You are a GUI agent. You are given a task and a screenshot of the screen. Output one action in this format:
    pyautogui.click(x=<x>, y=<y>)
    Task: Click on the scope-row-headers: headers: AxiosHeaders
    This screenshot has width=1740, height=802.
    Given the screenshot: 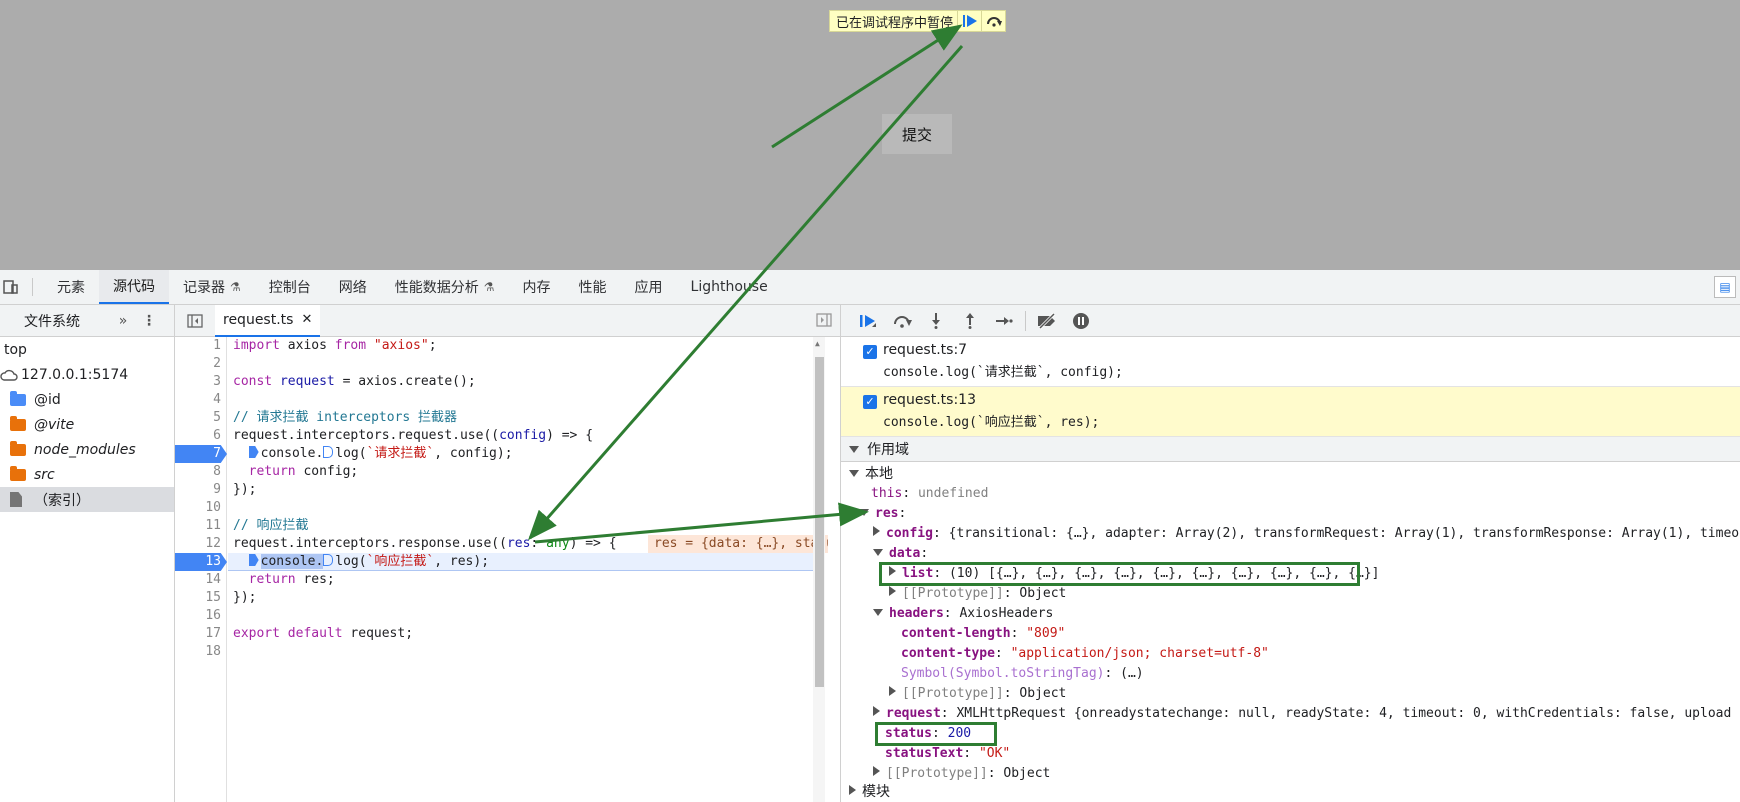 What is the action you would take?
    pyautogui.click(x=963, y=614)
    